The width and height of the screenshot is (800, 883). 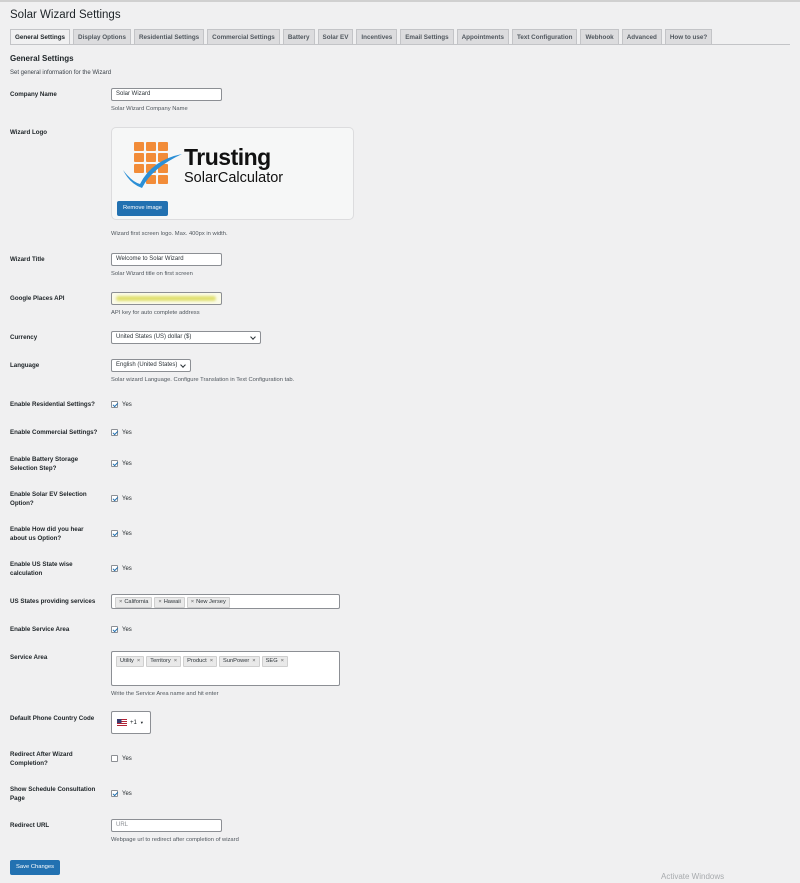 What do you see at coordinates (65, 15) in the screenshot?
I see `page-title: Solar Wizard Settings` at bounding box center [65, 15].